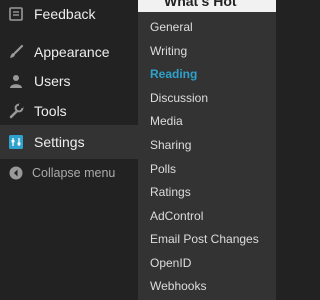 The image size is (320, 300). I want to click on sidebar-item-label: Feedback, so click(65, 14).